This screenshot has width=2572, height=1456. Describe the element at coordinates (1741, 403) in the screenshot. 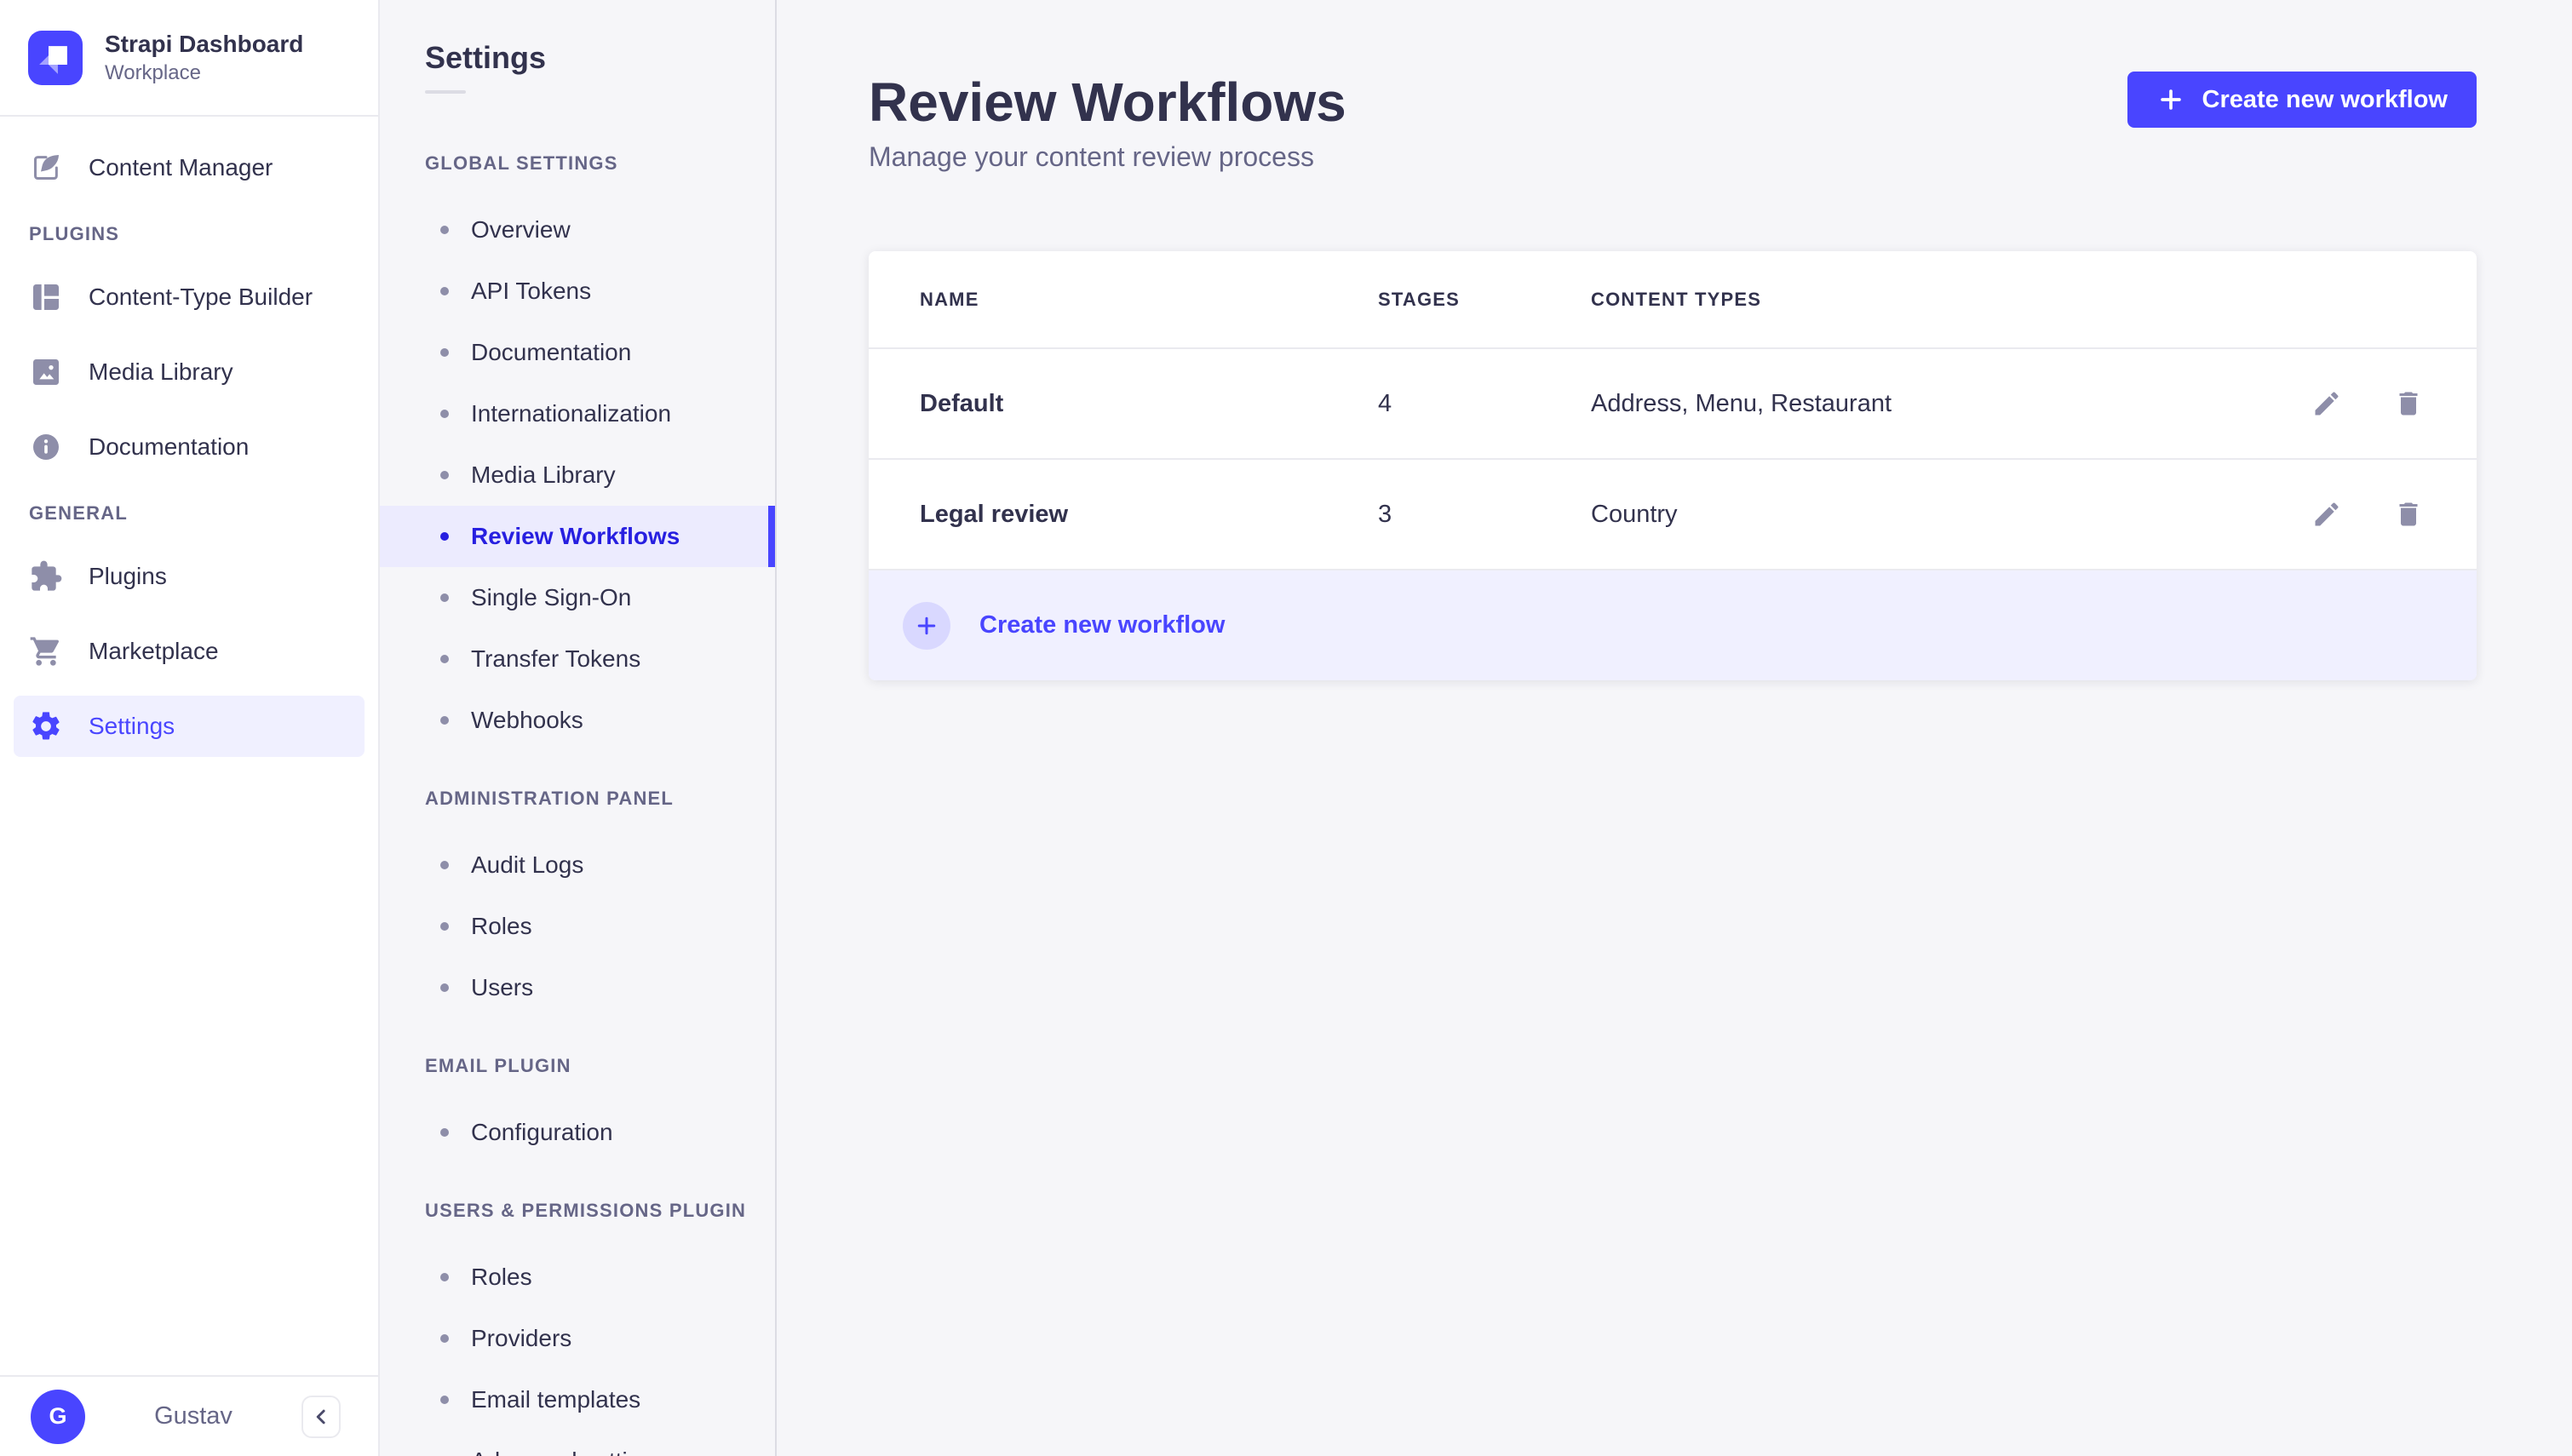

I see `workflow-content-types: Address, Menu, Restaurant` at that location.